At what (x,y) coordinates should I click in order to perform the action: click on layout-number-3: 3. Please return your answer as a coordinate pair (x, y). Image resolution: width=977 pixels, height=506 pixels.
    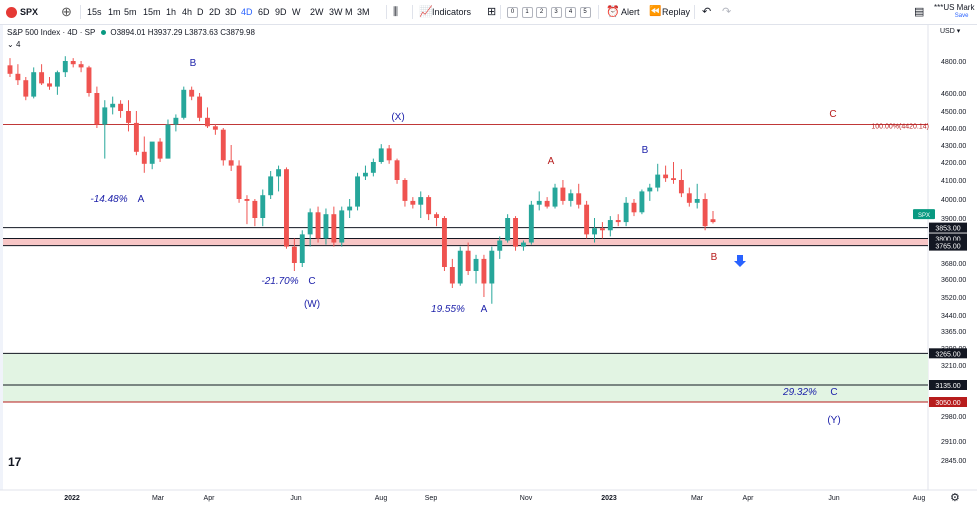
    Looking at the image, I should click on (556, 12).